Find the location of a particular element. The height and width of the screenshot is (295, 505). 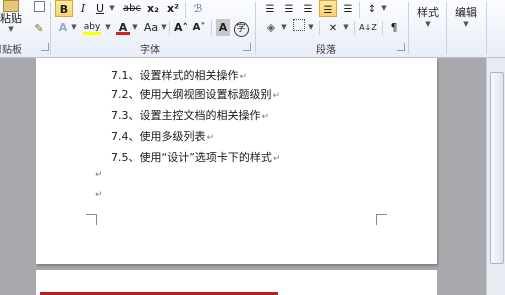

clipboard-dialog-launcher is located at coordinates (45, 47).